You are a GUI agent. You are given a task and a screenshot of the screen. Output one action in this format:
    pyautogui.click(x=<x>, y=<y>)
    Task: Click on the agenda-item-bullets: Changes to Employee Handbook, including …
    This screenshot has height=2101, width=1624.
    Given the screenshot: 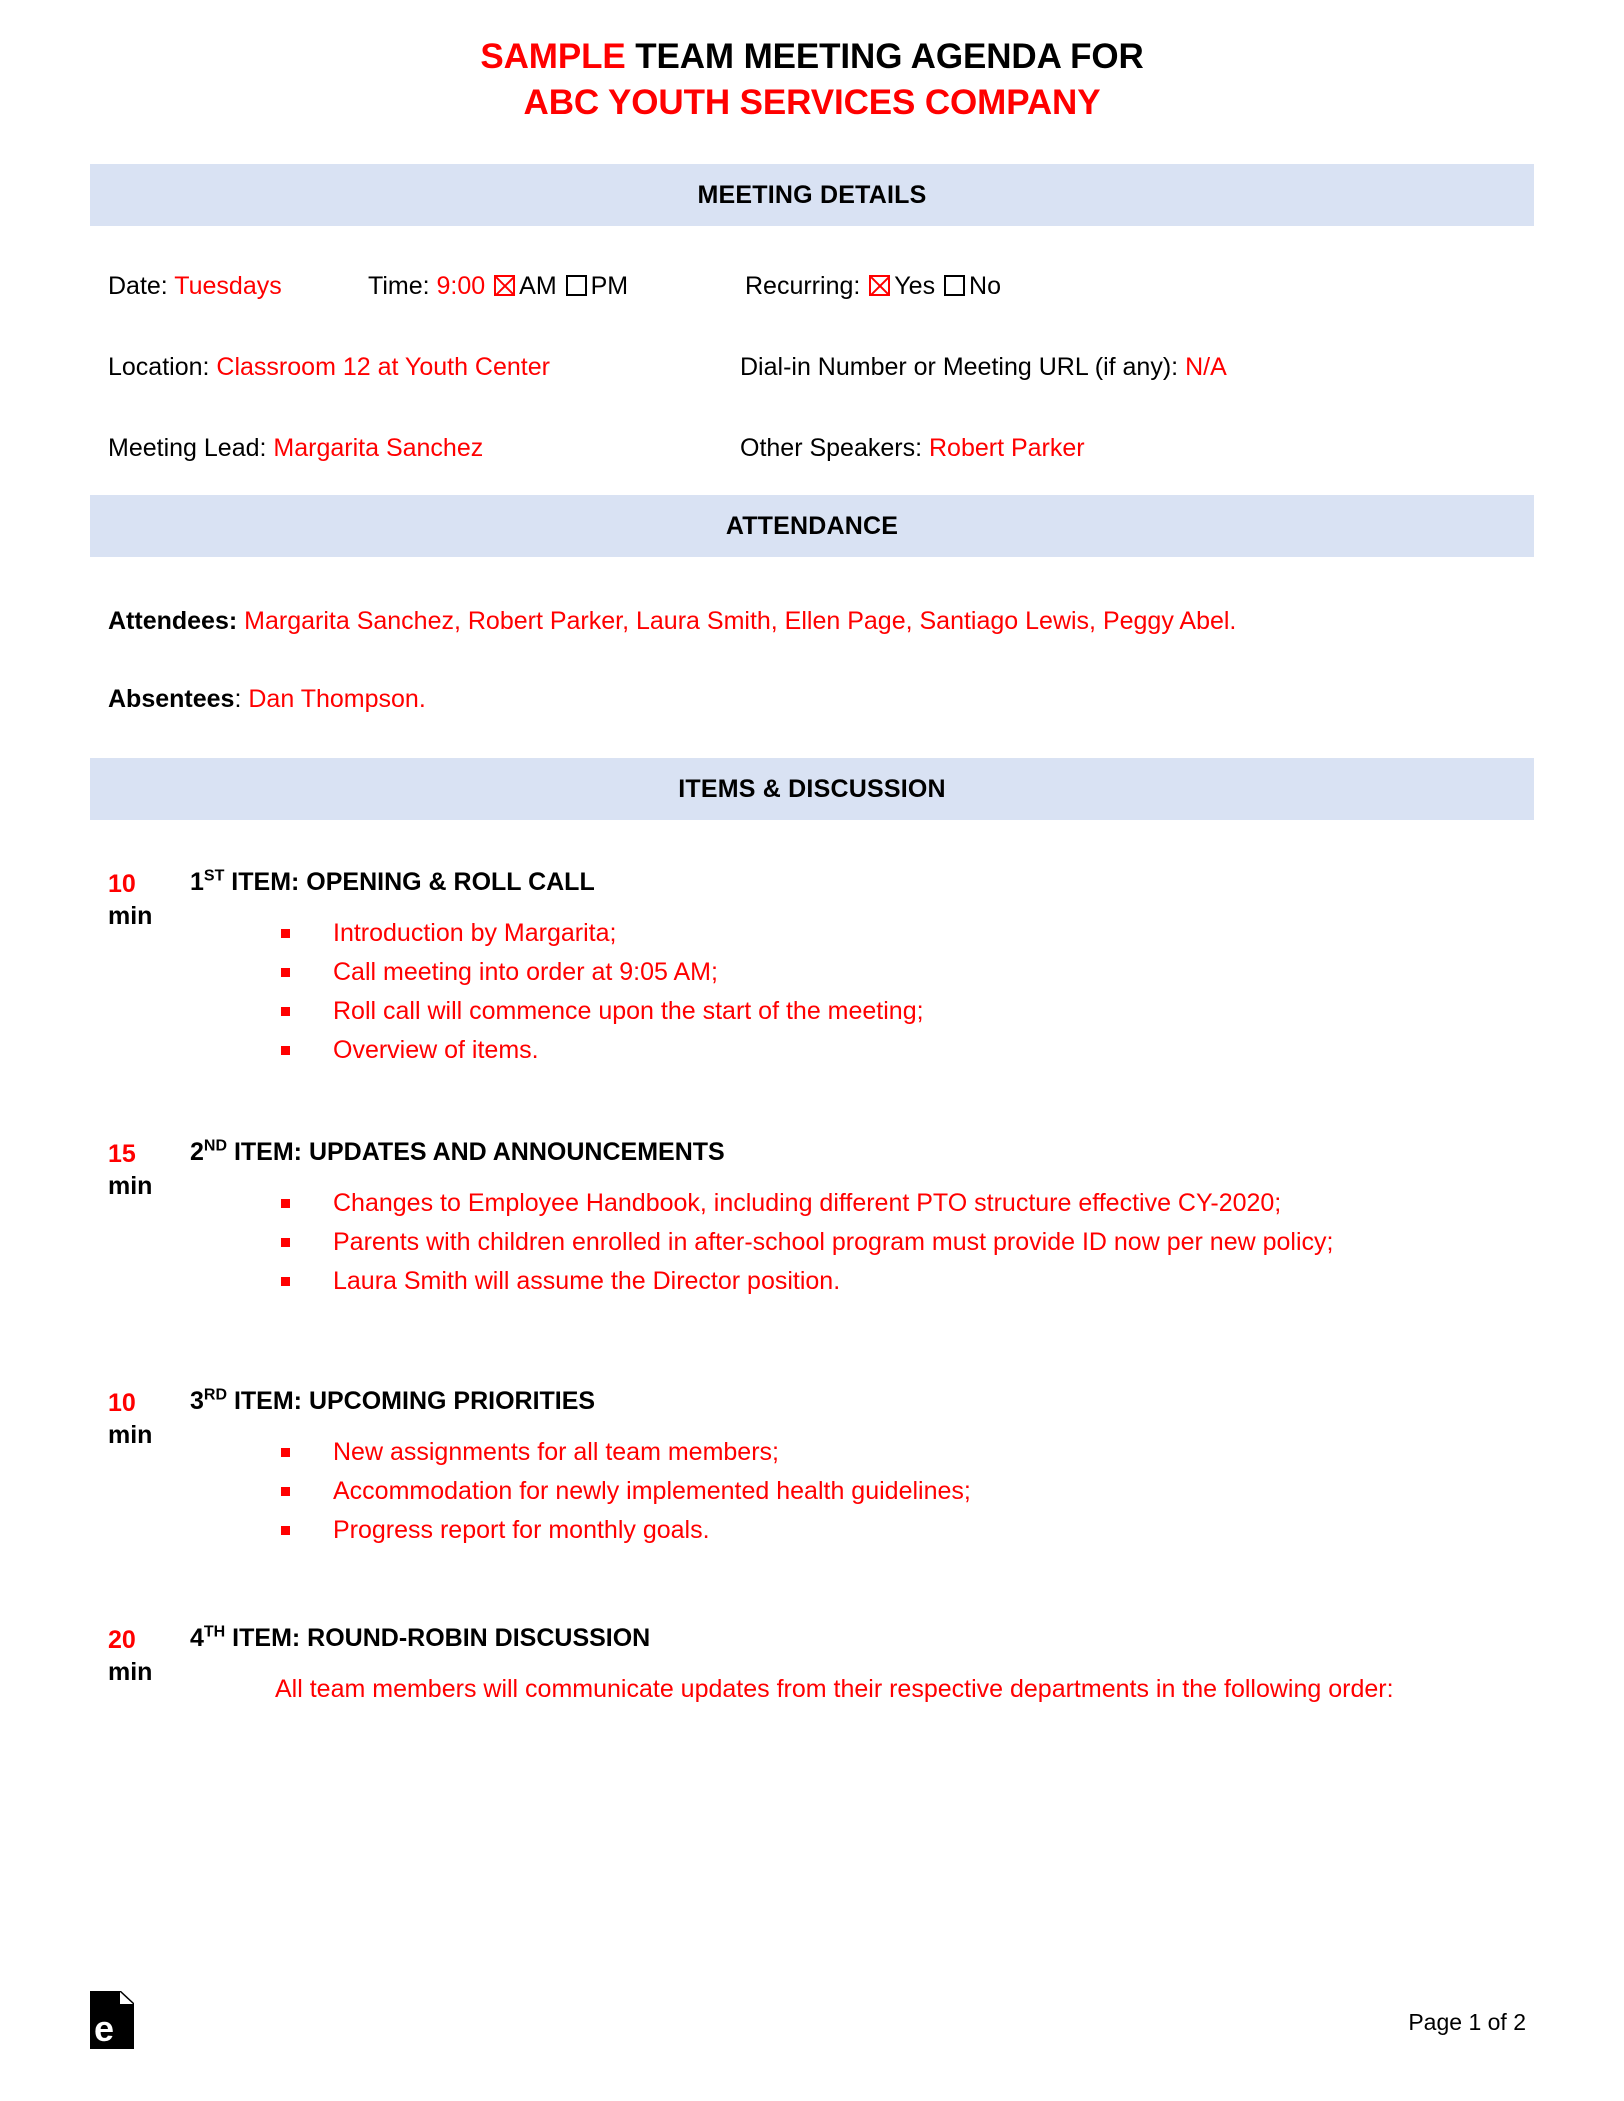 What is the action you would take?
    pyautogui.click(x=812, y=1246)
    